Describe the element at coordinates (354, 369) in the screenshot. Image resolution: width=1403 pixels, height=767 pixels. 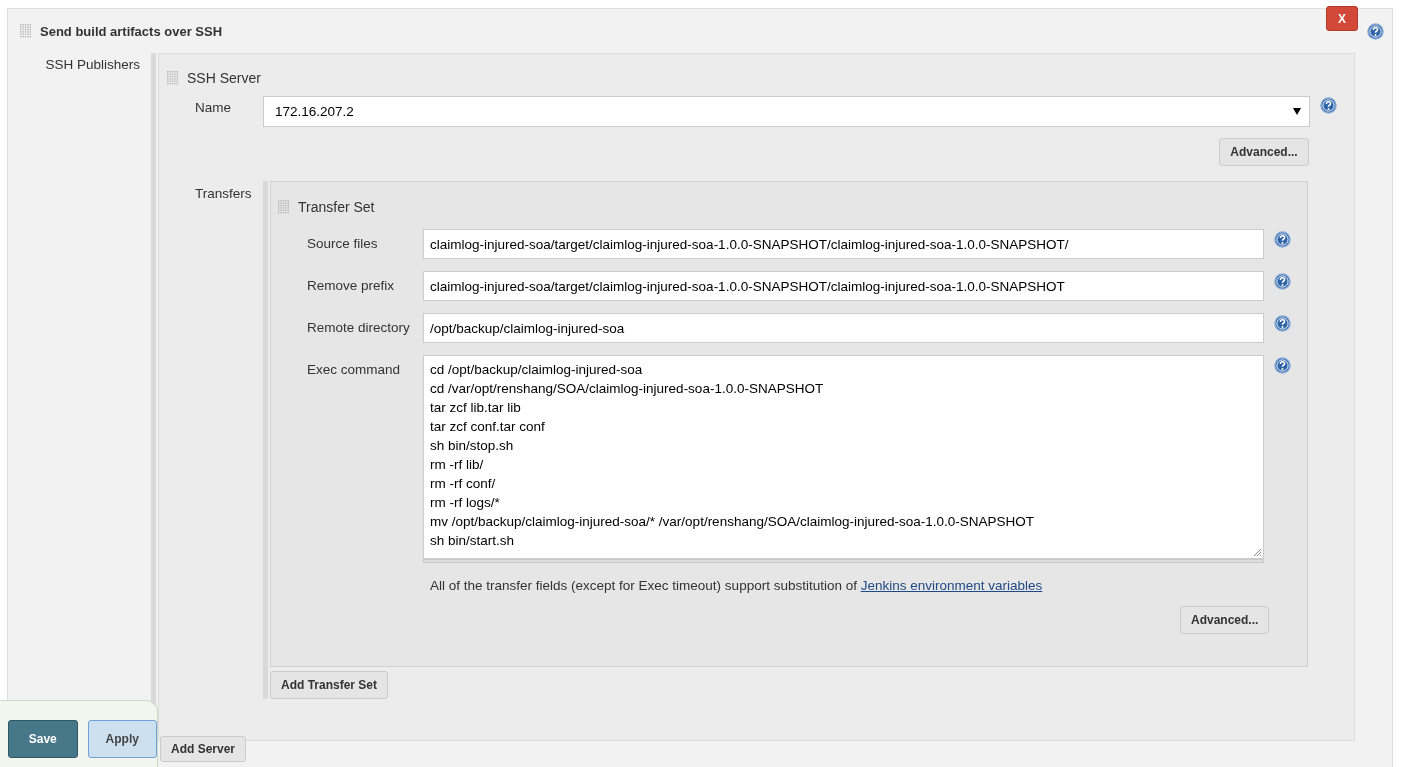
I see `field-label: Exec command` at that location.